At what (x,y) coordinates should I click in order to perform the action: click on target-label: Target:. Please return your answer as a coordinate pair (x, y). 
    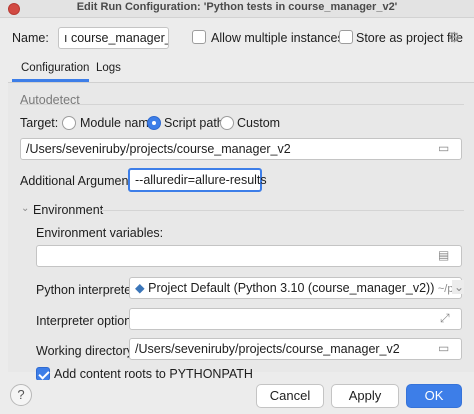
    Looking at the image, I should click on (39, 123).